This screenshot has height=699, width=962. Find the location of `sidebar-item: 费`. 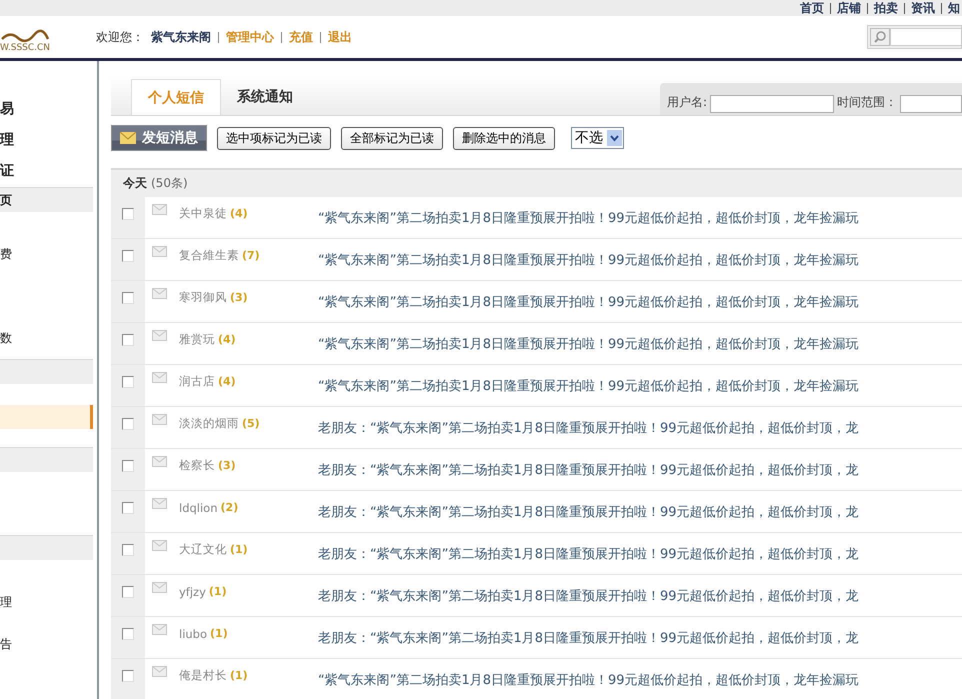

sidebar-item: 费 is located at coordinates (46, 254).